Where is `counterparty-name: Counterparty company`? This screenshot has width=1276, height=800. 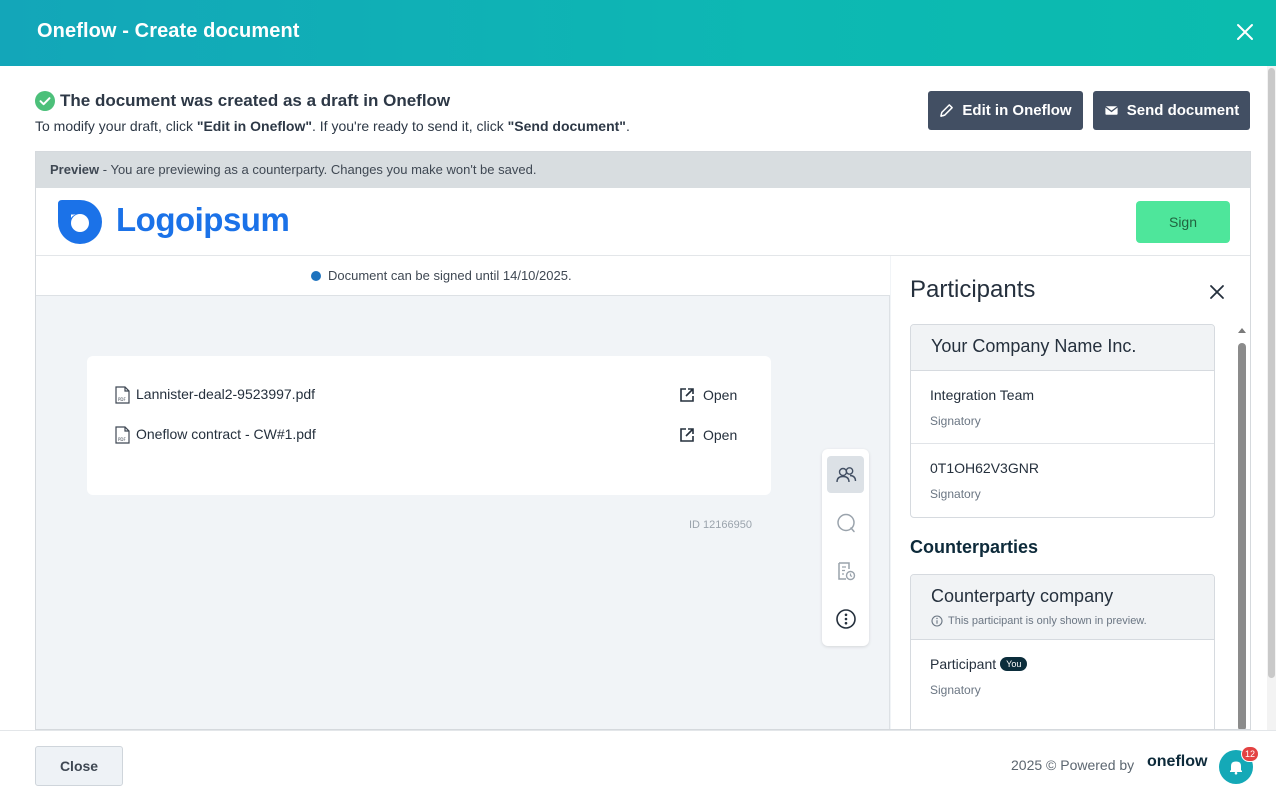
counterparty-name: Counterparty company is located at coordinates (1022, 596).